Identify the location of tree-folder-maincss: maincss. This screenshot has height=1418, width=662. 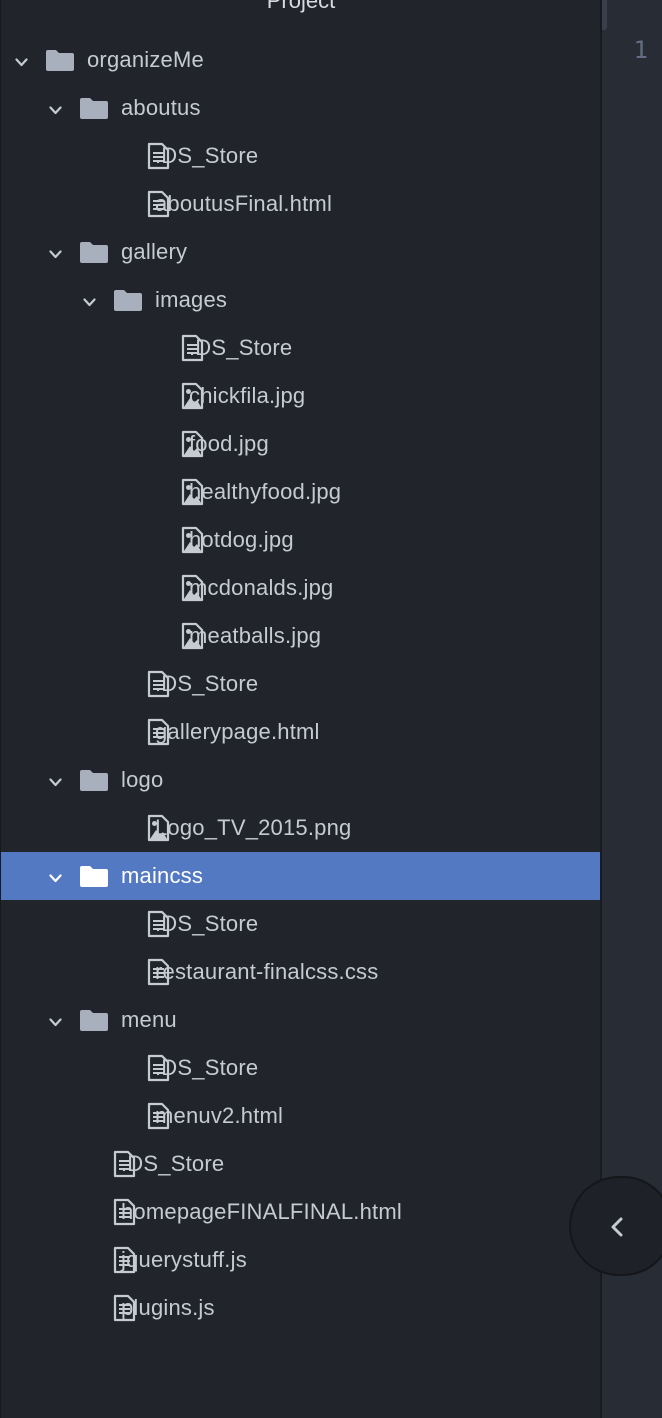
(301, 876).